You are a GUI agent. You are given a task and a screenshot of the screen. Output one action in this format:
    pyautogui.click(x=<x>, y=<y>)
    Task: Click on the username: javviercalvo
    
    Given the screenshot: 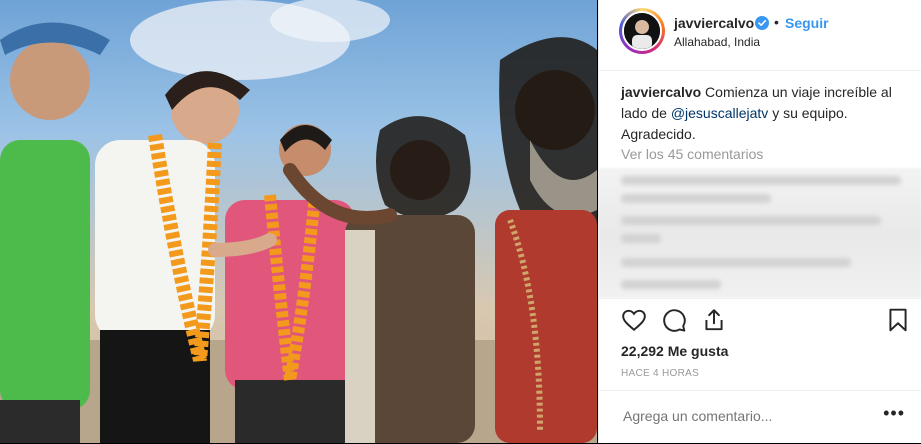 What is the action you would take?
    pyautogui.click(x=714, y=23)
    